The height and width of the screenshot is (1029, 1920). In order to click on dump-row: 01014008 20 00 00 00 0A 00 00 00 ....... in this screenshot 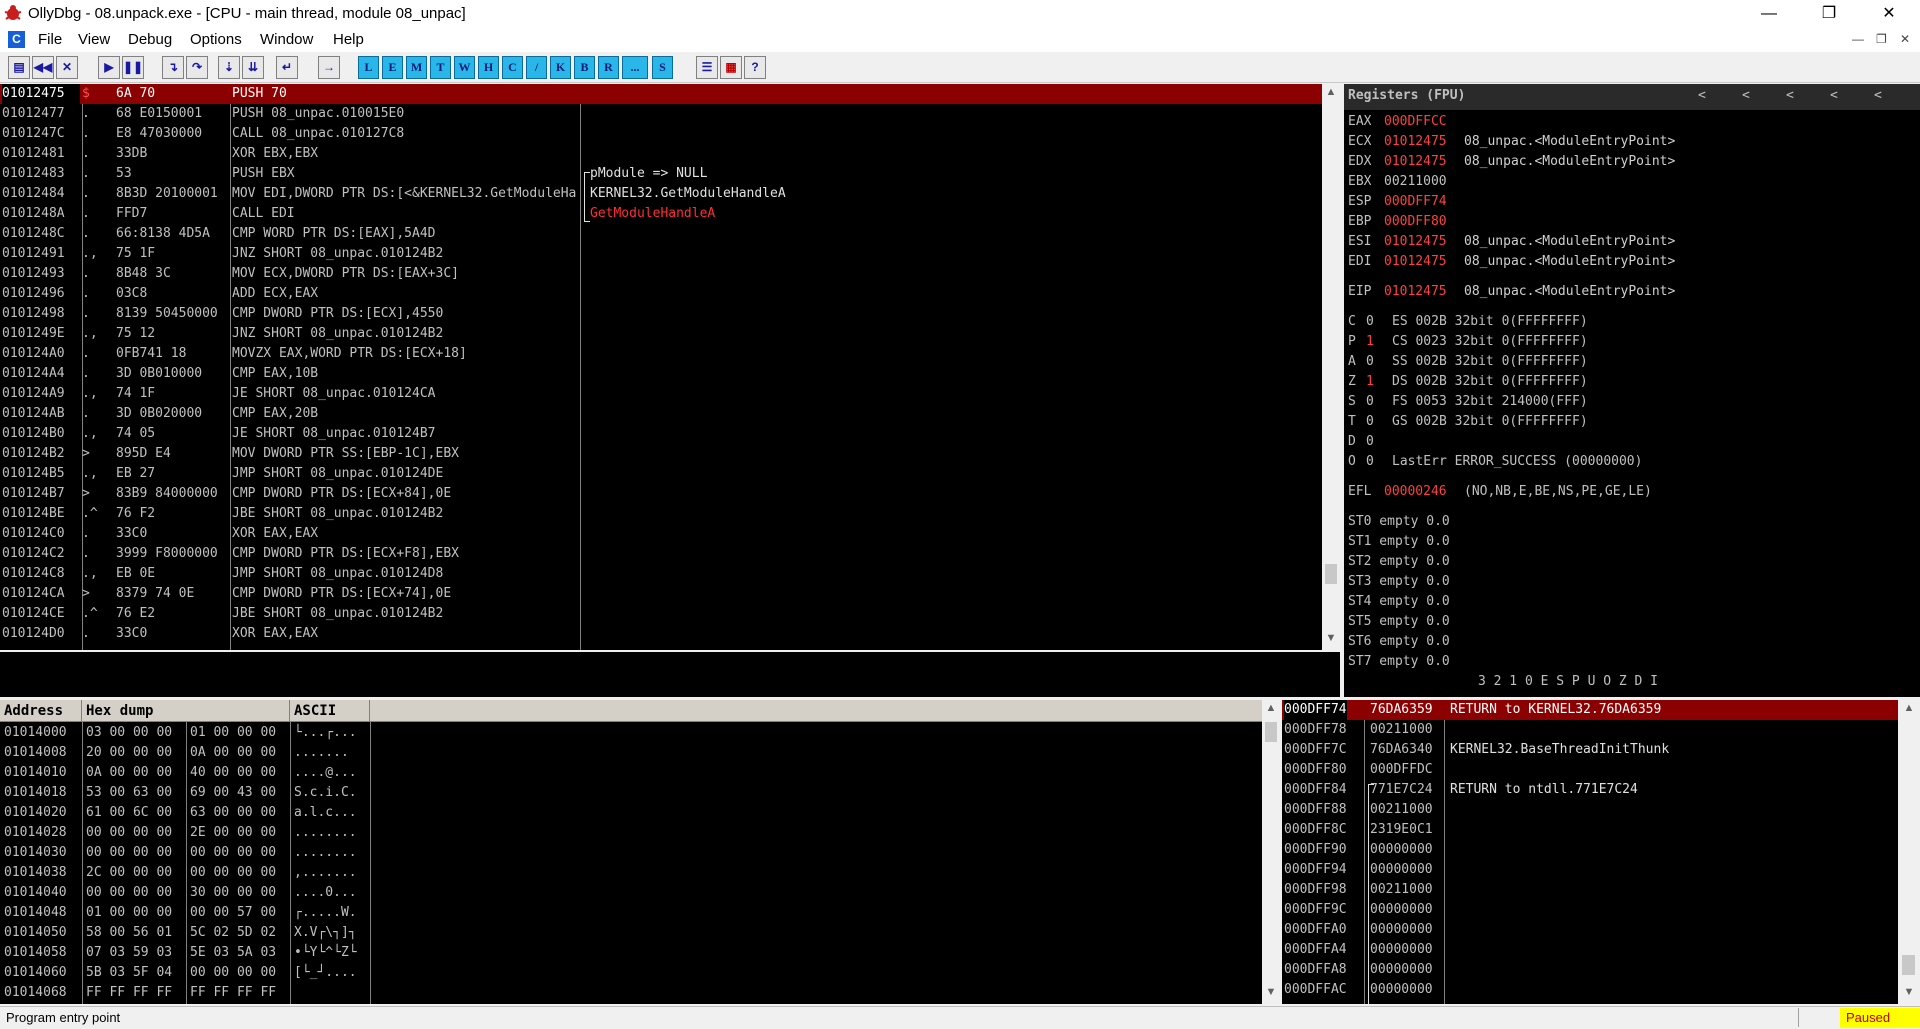, I will do `click(631, 753)`.